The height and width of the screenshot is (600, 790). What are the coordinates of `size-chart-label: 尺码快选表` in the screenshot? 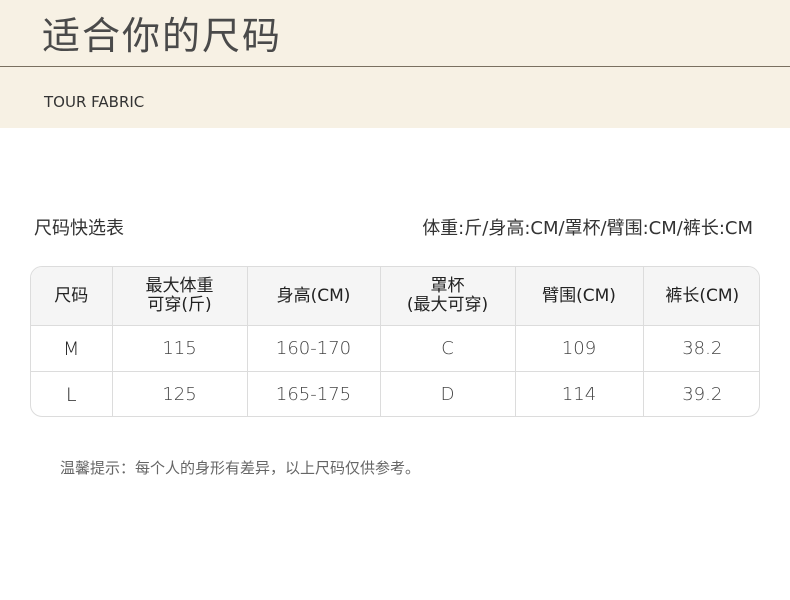 It's located at (79, 228).